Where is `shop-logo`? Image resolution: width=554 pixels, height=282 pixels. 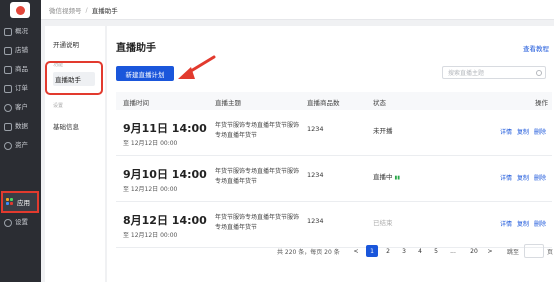 shop-logo is located at coordinates (20, 10).